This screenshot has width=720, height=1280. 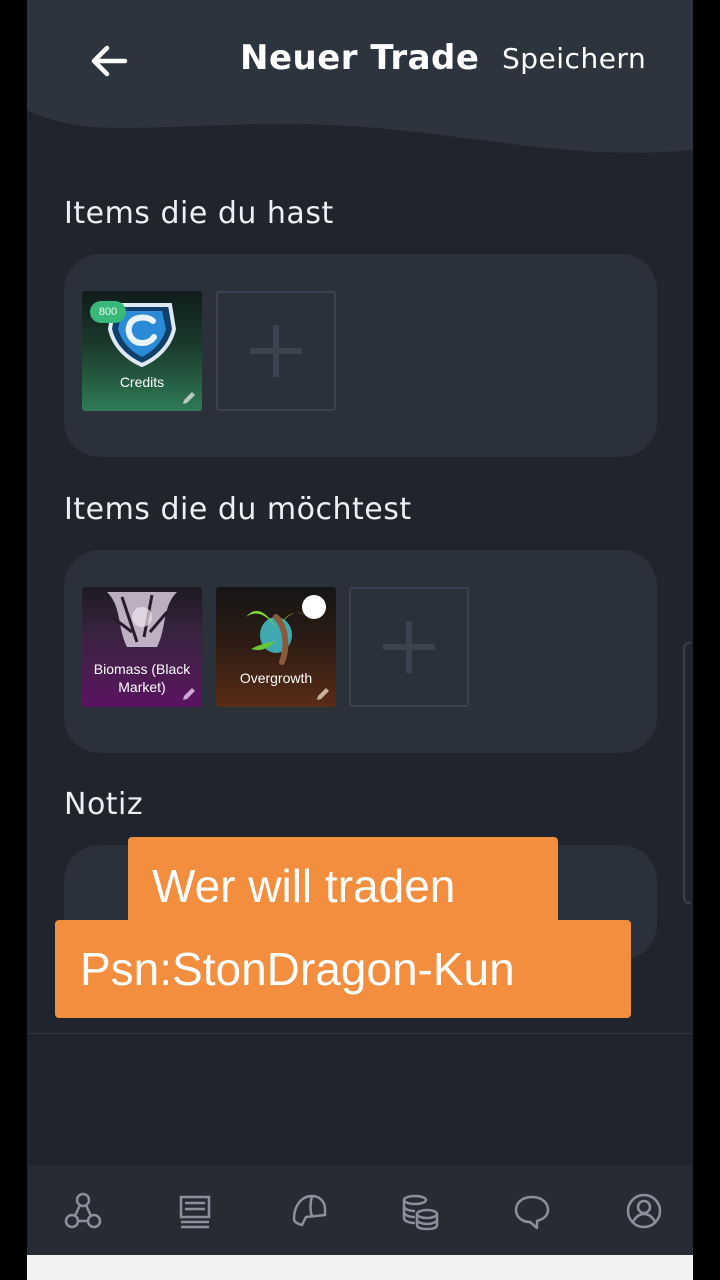 I want to click on chat-icon, so click(x=532, y=1212).